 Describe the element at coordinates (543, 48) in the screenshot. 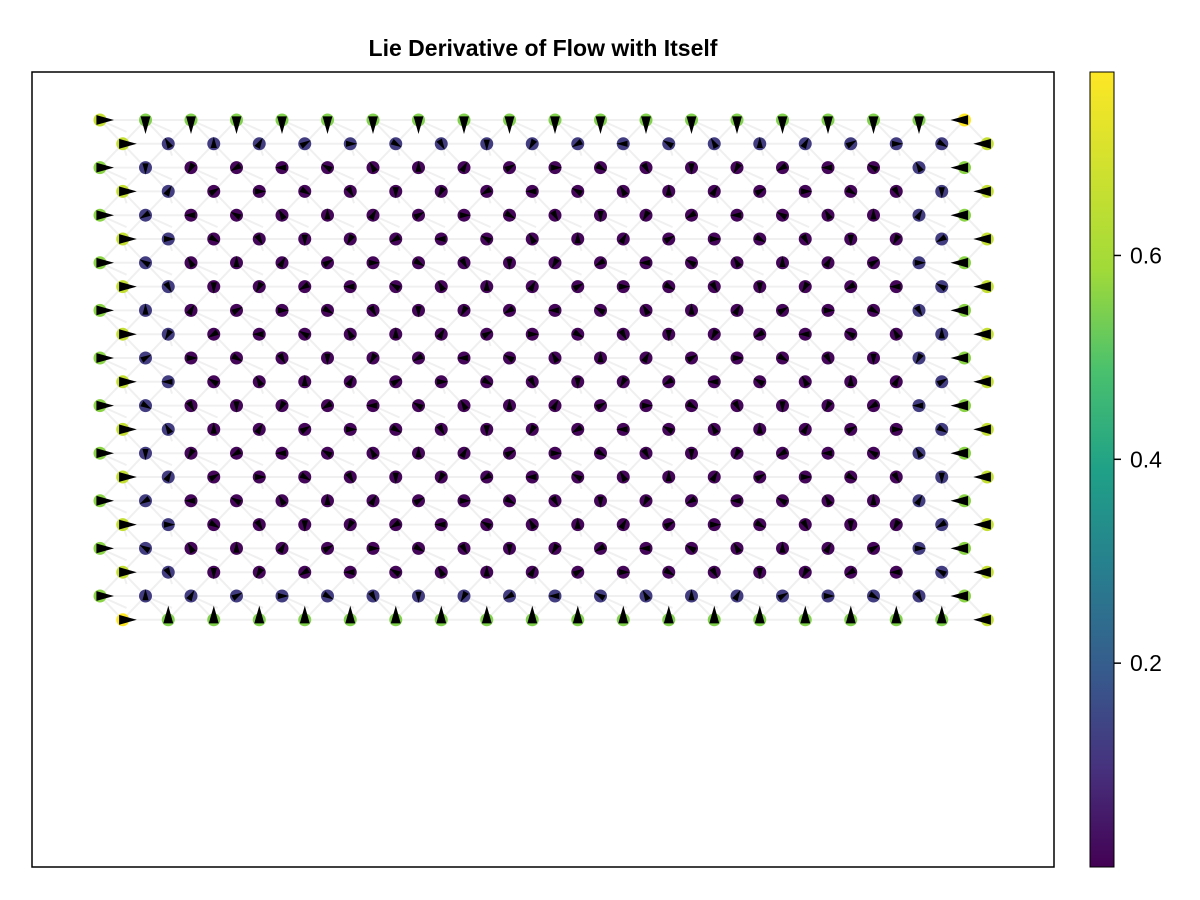

I see `chart-title: Lie Derivative of Flow with Itself` at that location.